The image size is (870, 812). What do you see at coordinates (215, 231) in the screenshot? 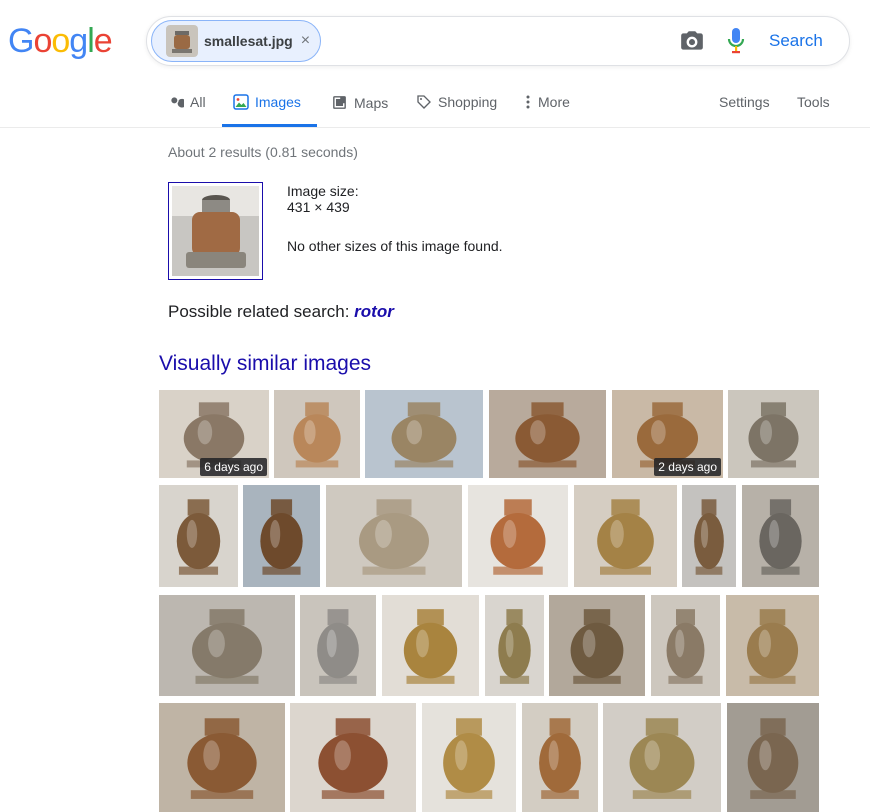
I see `query-image` at bounding box center [215, 231].